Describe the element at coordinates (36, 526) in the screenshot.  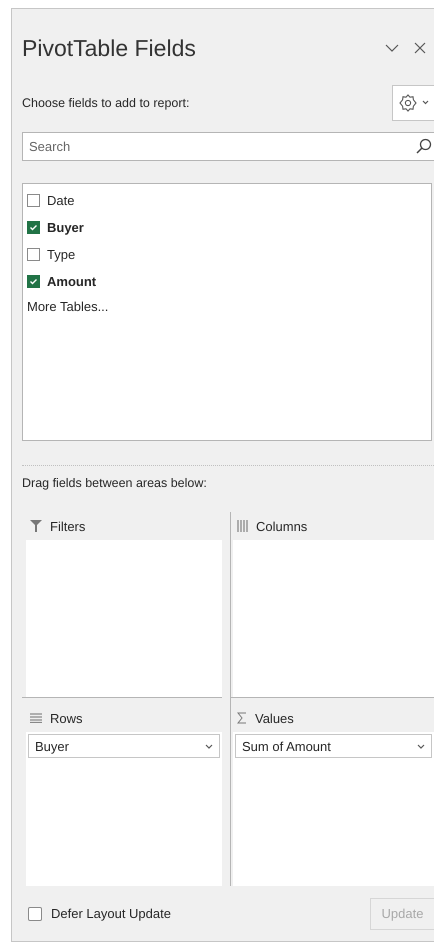
I see `filter-icon` at that location.